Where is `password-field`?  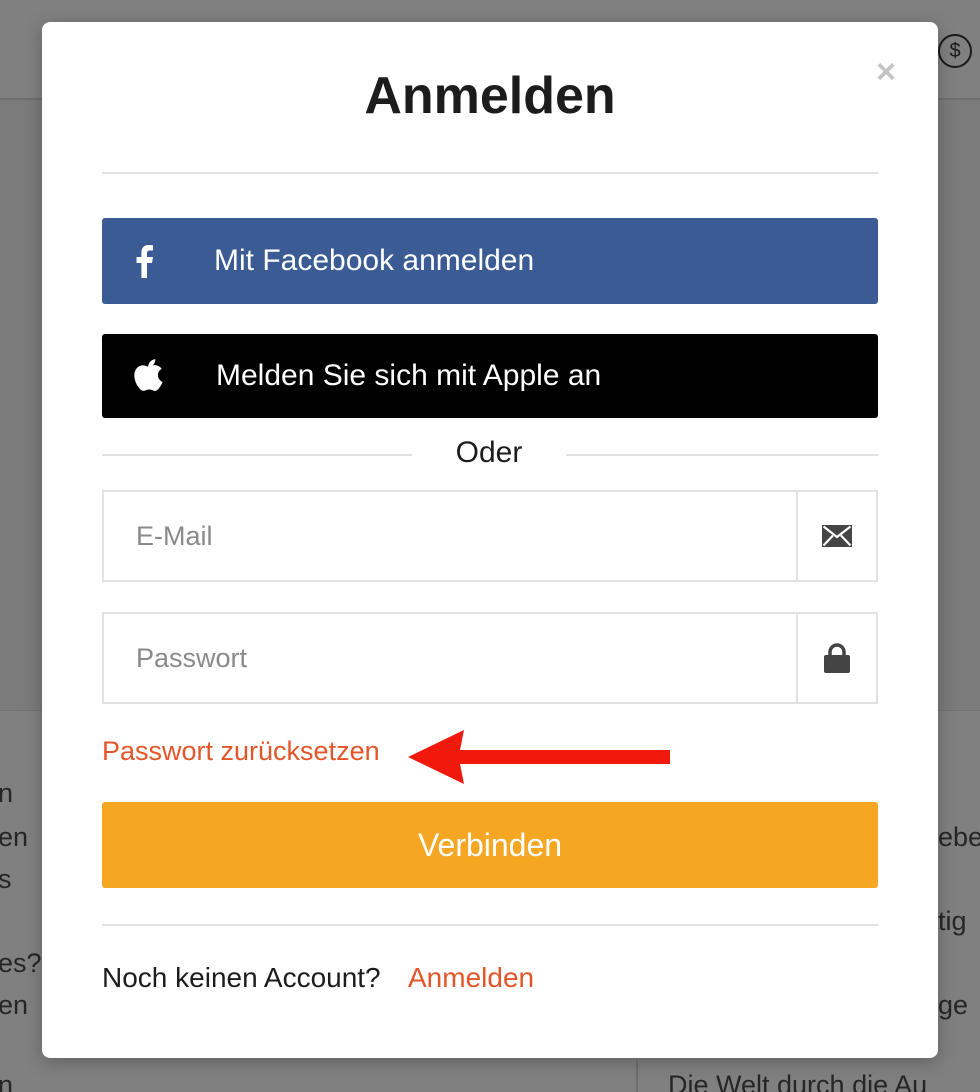 password-field is located at coordinates (452, 658).